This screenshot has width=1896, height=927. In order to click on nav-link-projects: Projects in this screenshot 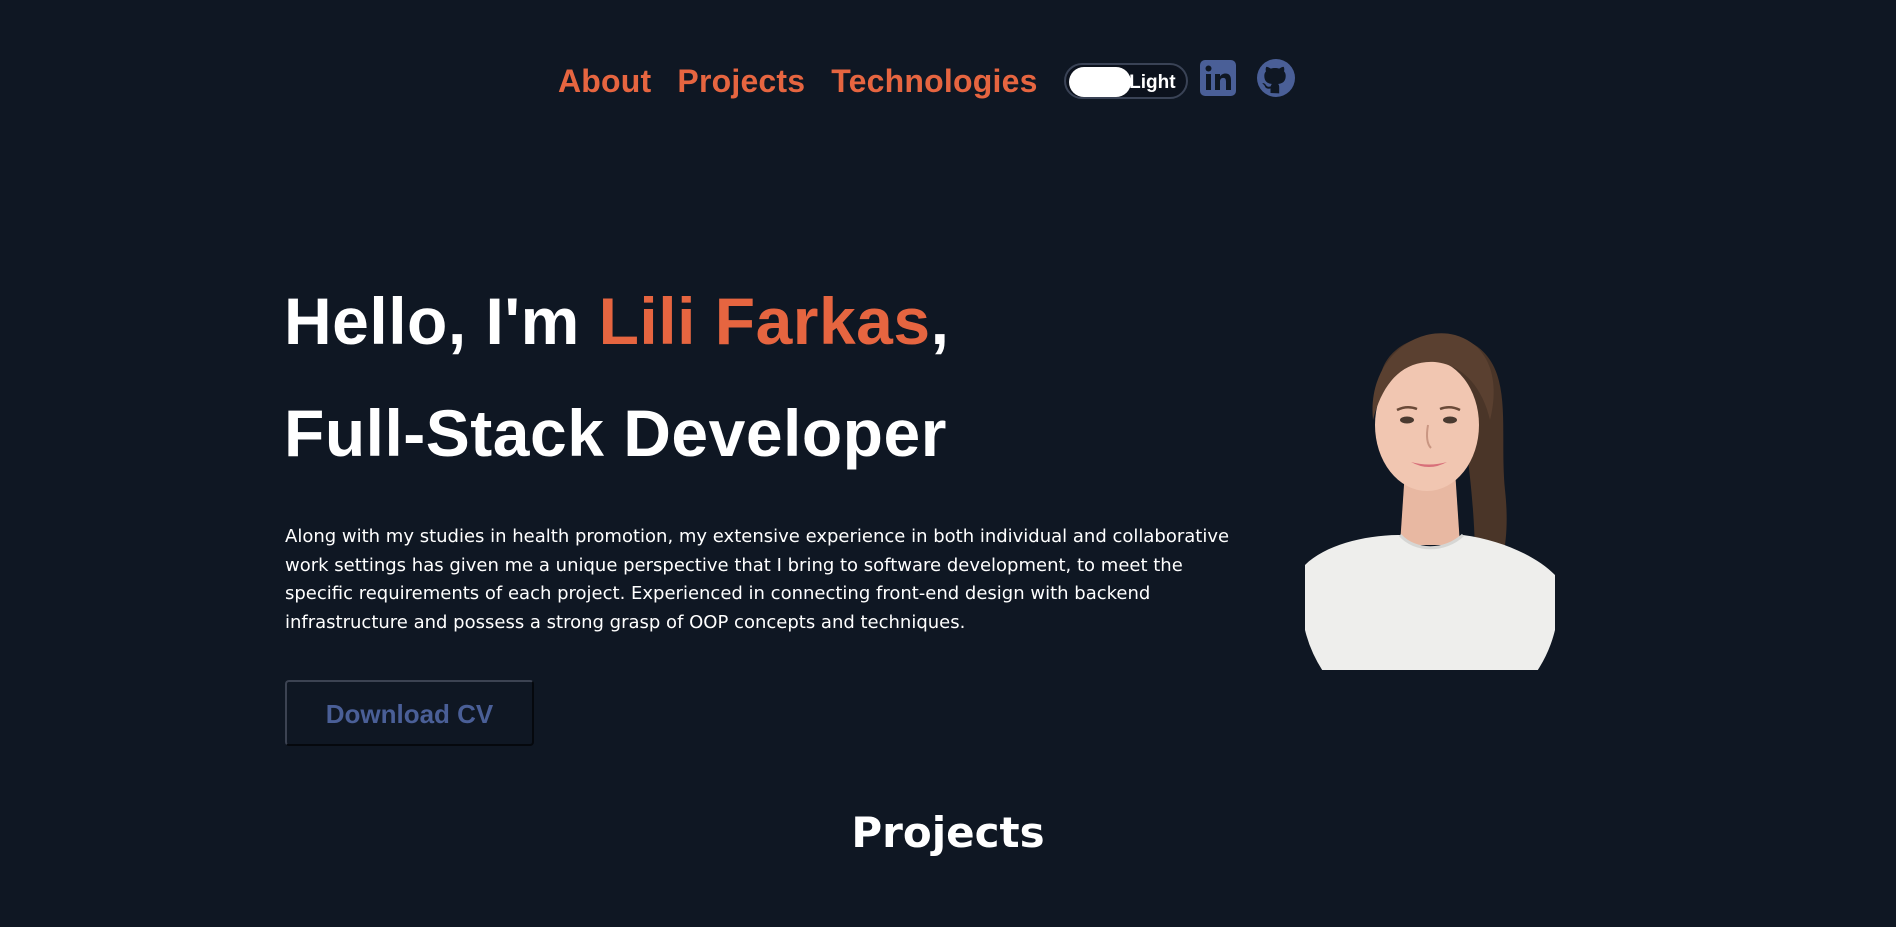, I will do `click(741, 81)`.